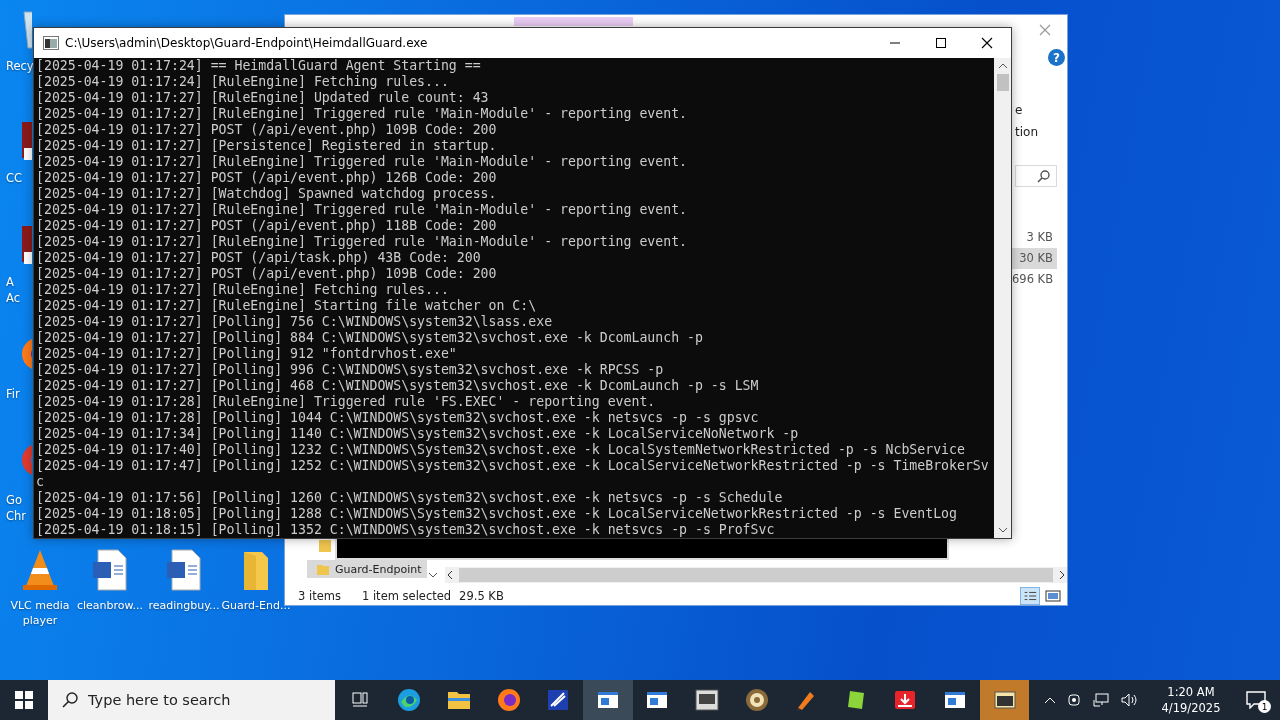 This screenshot has height=720, width=1280. Describe the element at coordinates (756, 575) in the screenshot. I see `horizontal-scrollbar` at that location.